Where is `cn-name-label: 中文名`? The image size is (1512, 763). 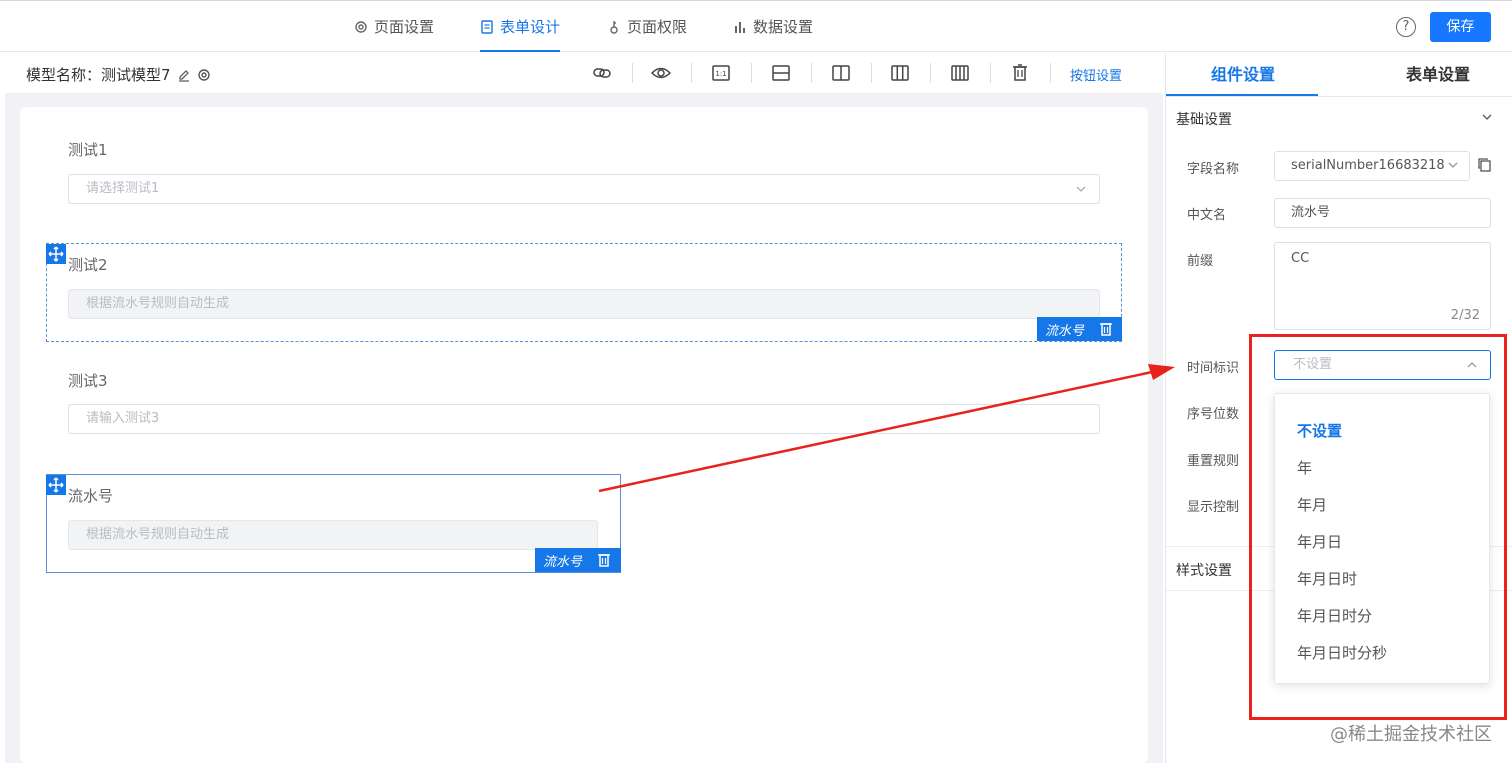 cn-name-label: 中文名 is located at coordinates (1207, 215).